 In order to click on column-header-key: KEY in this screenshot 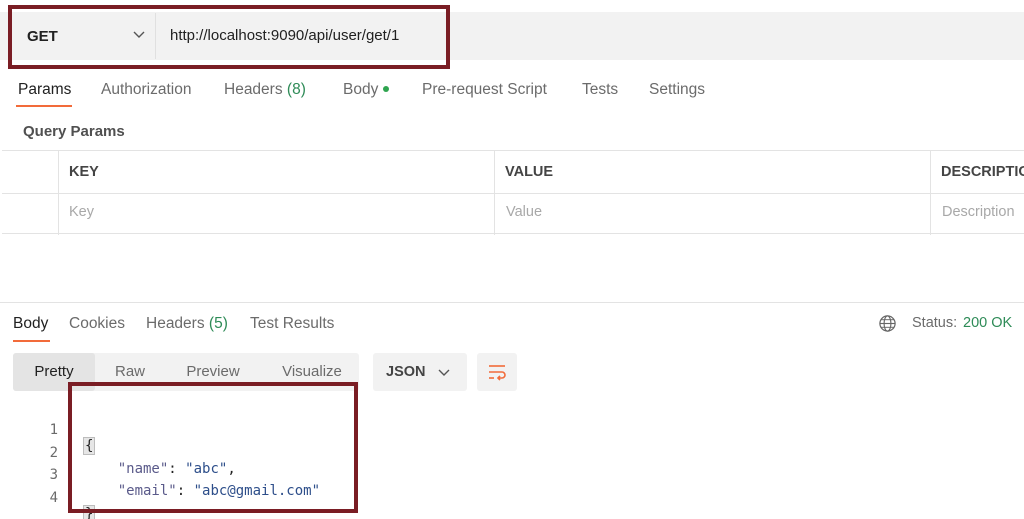, I will do `click(84, 172)`.